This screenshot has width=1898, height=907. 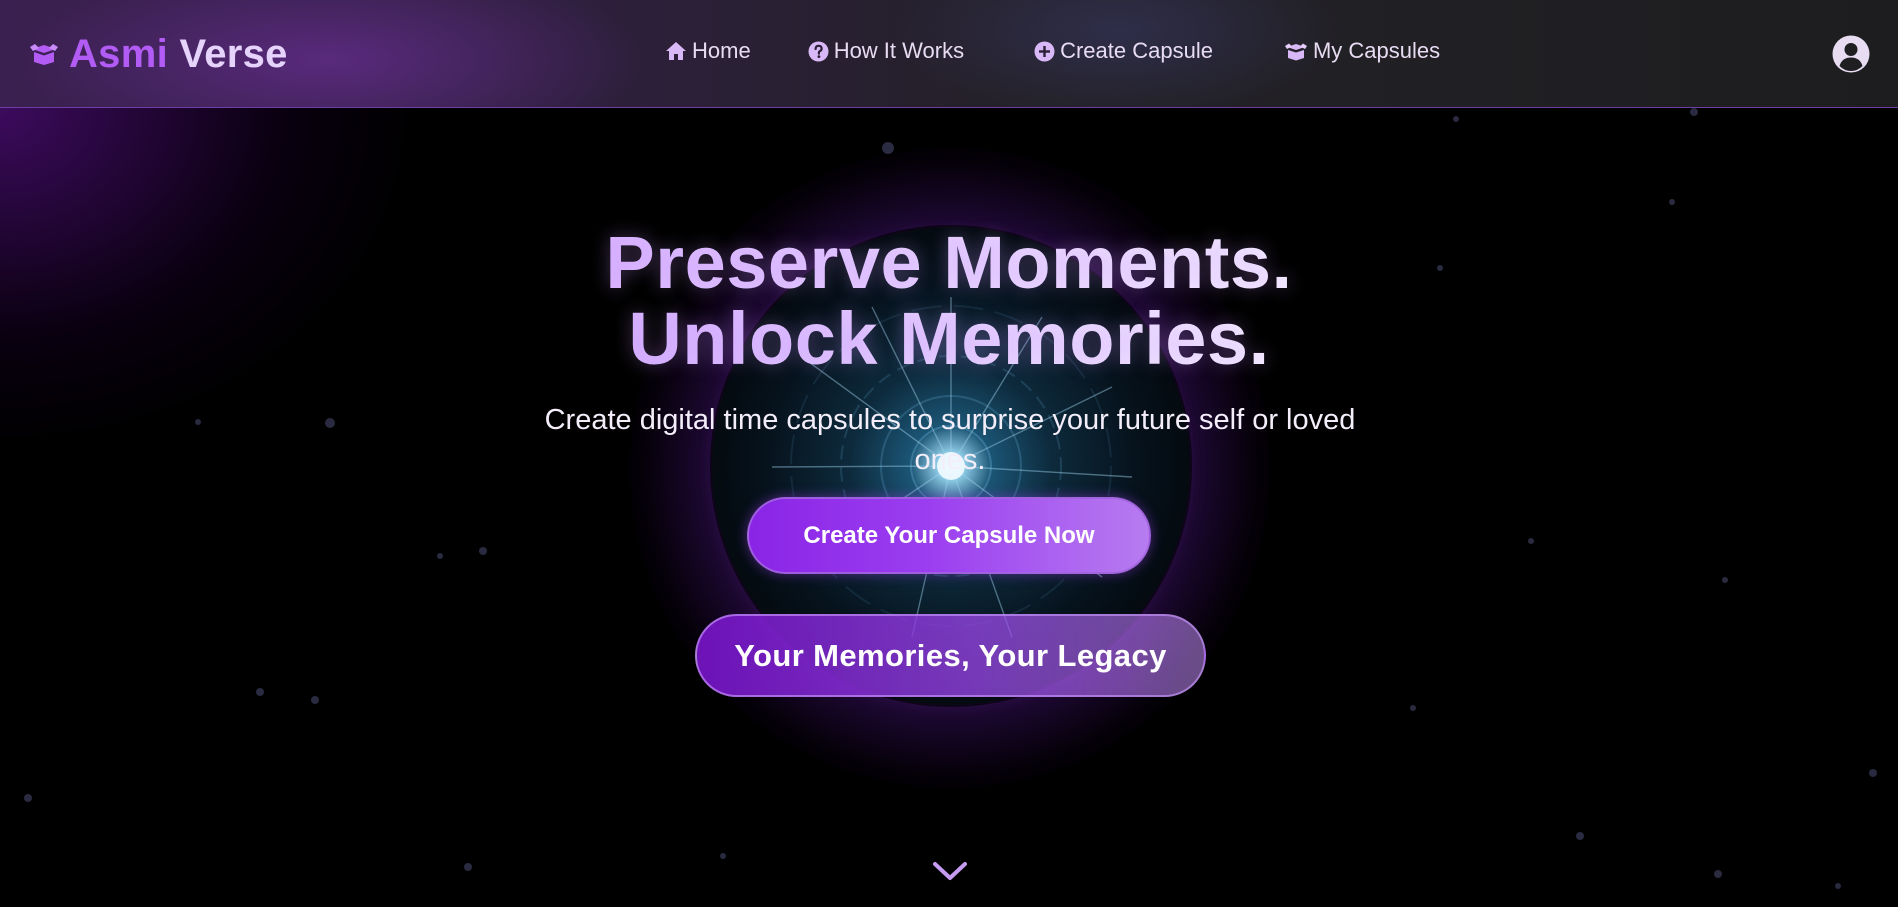 I want to click on tagline-badge: Your Memories, Your Legacy, so click(x=950, y=655).